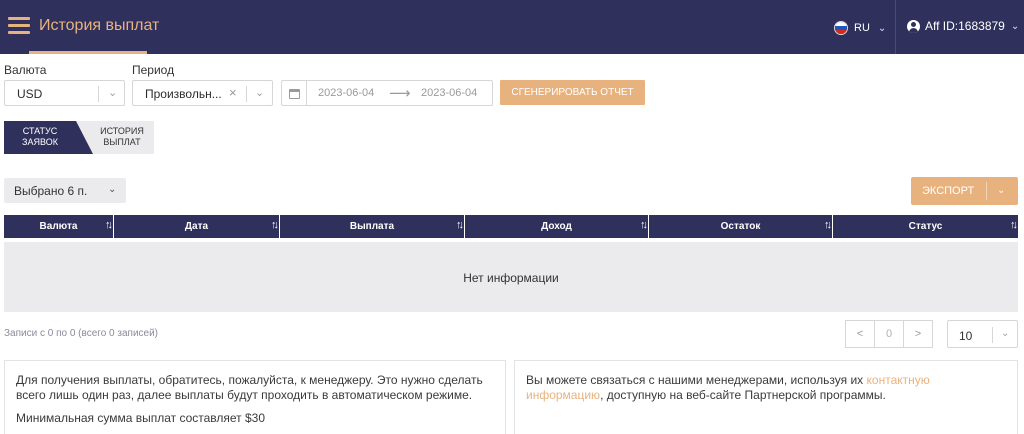 The height and width of the screenshot is (434, 1024). I want to click on tab-status-line2: ЗАЯВОК, so click(40, 142).